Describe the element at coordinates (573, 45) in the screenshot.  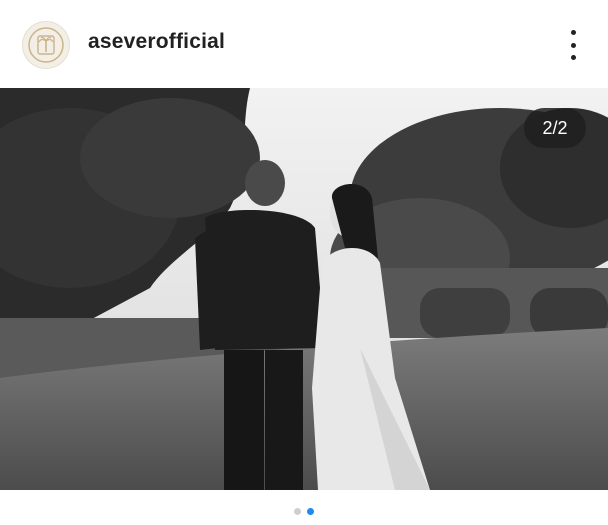
I see `more-options-button` at that location.